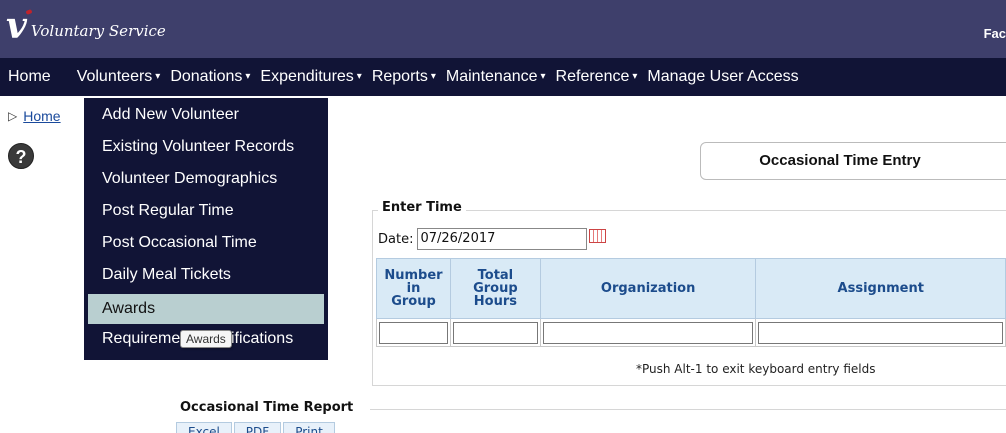  I want to click on menu-item-existing-volunteer-records: Existing Volunteer Records, so click(206, 150).